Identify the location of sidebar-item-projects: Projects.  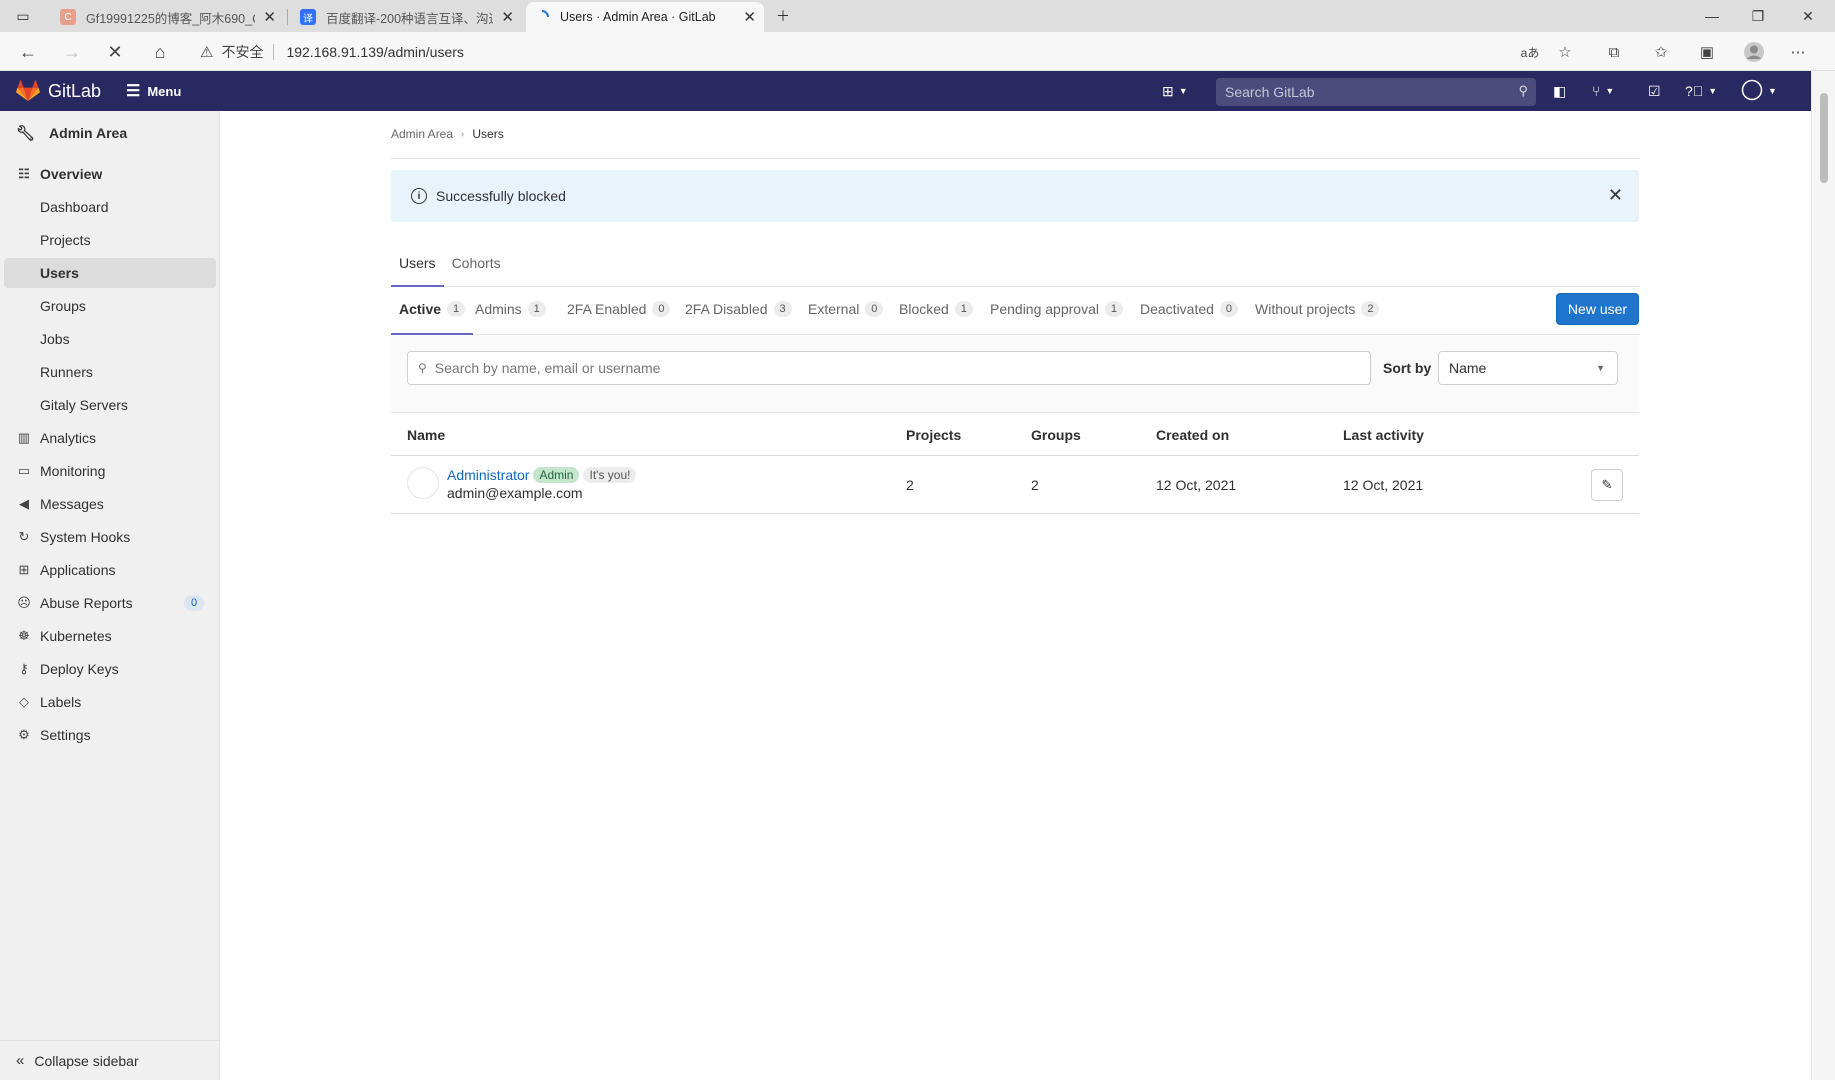
(110, 240).